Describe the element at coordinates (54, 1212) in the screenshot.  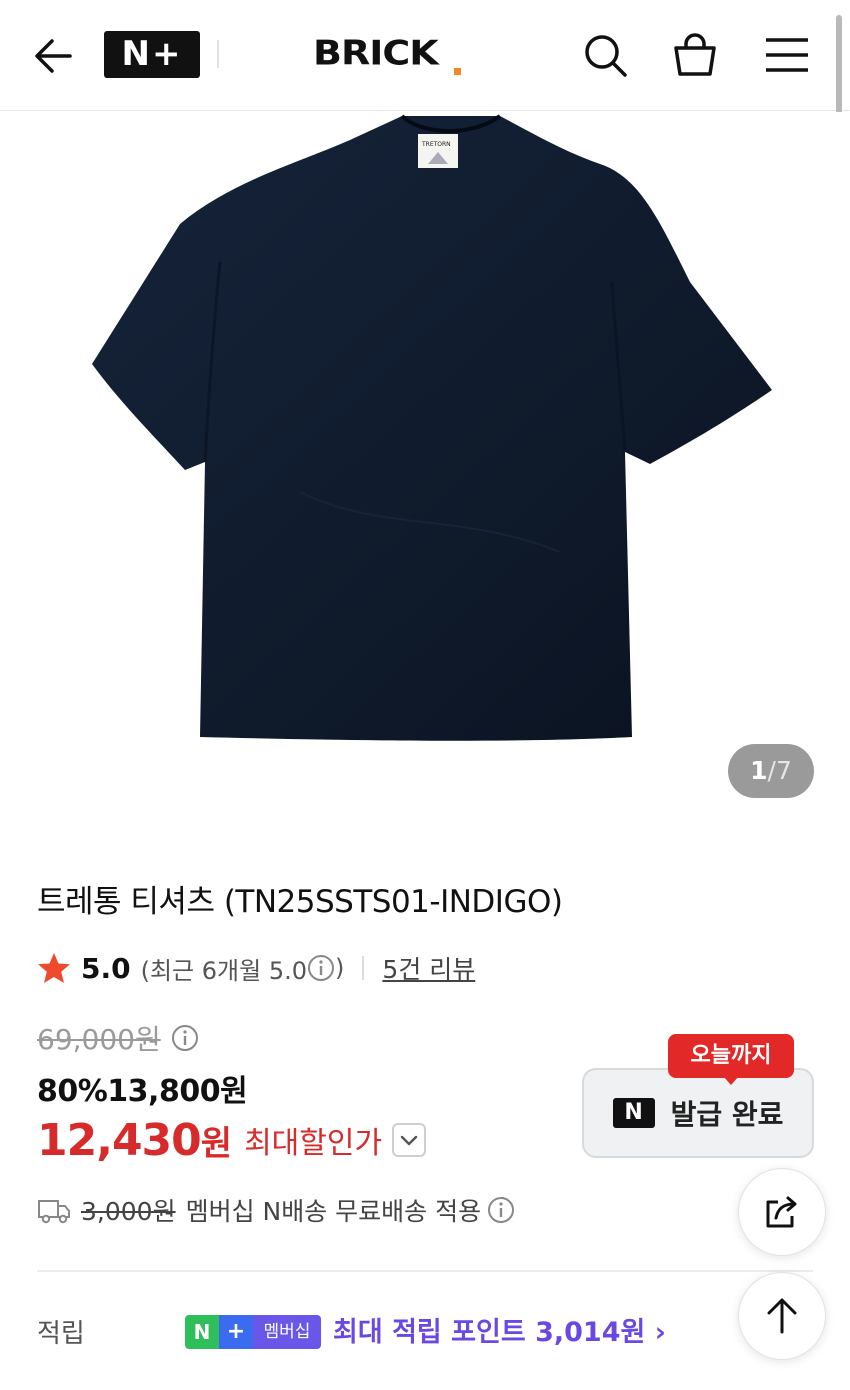
I see `truck-icon` at that location.